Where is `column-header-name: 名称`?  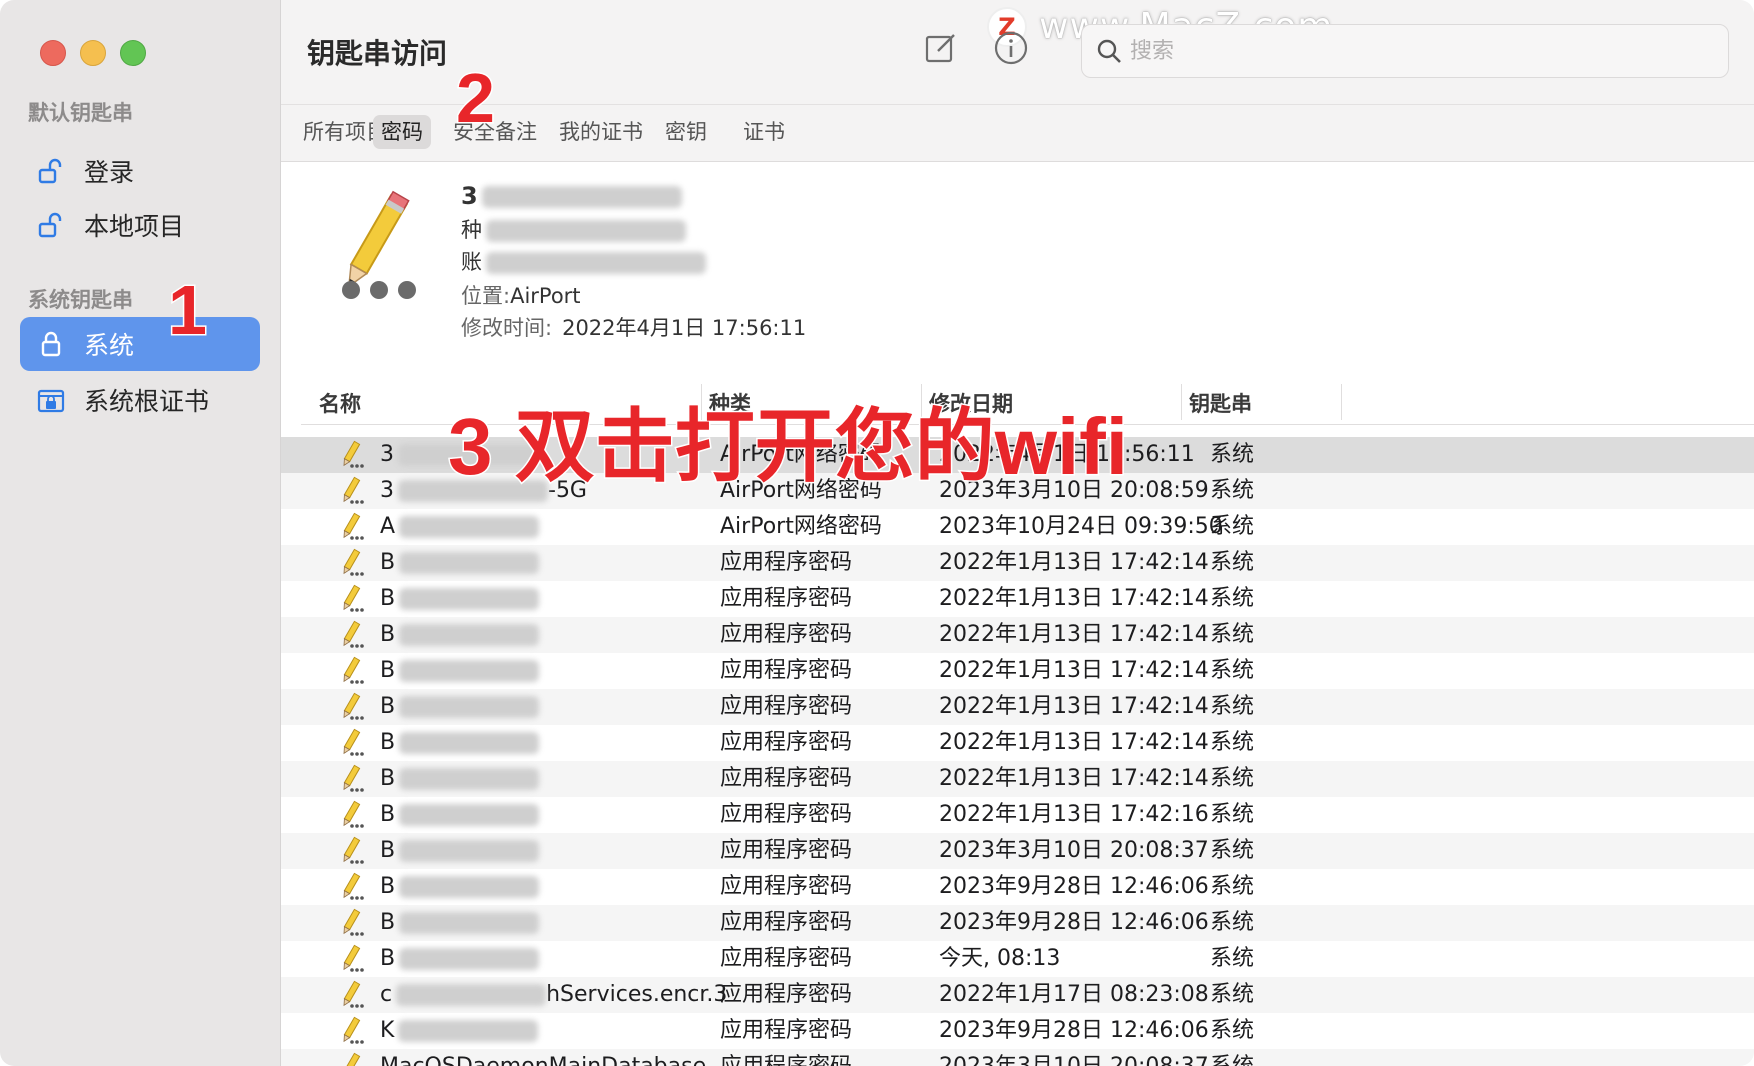 column-header-name: 名称 is located at coordinates (340, 403).